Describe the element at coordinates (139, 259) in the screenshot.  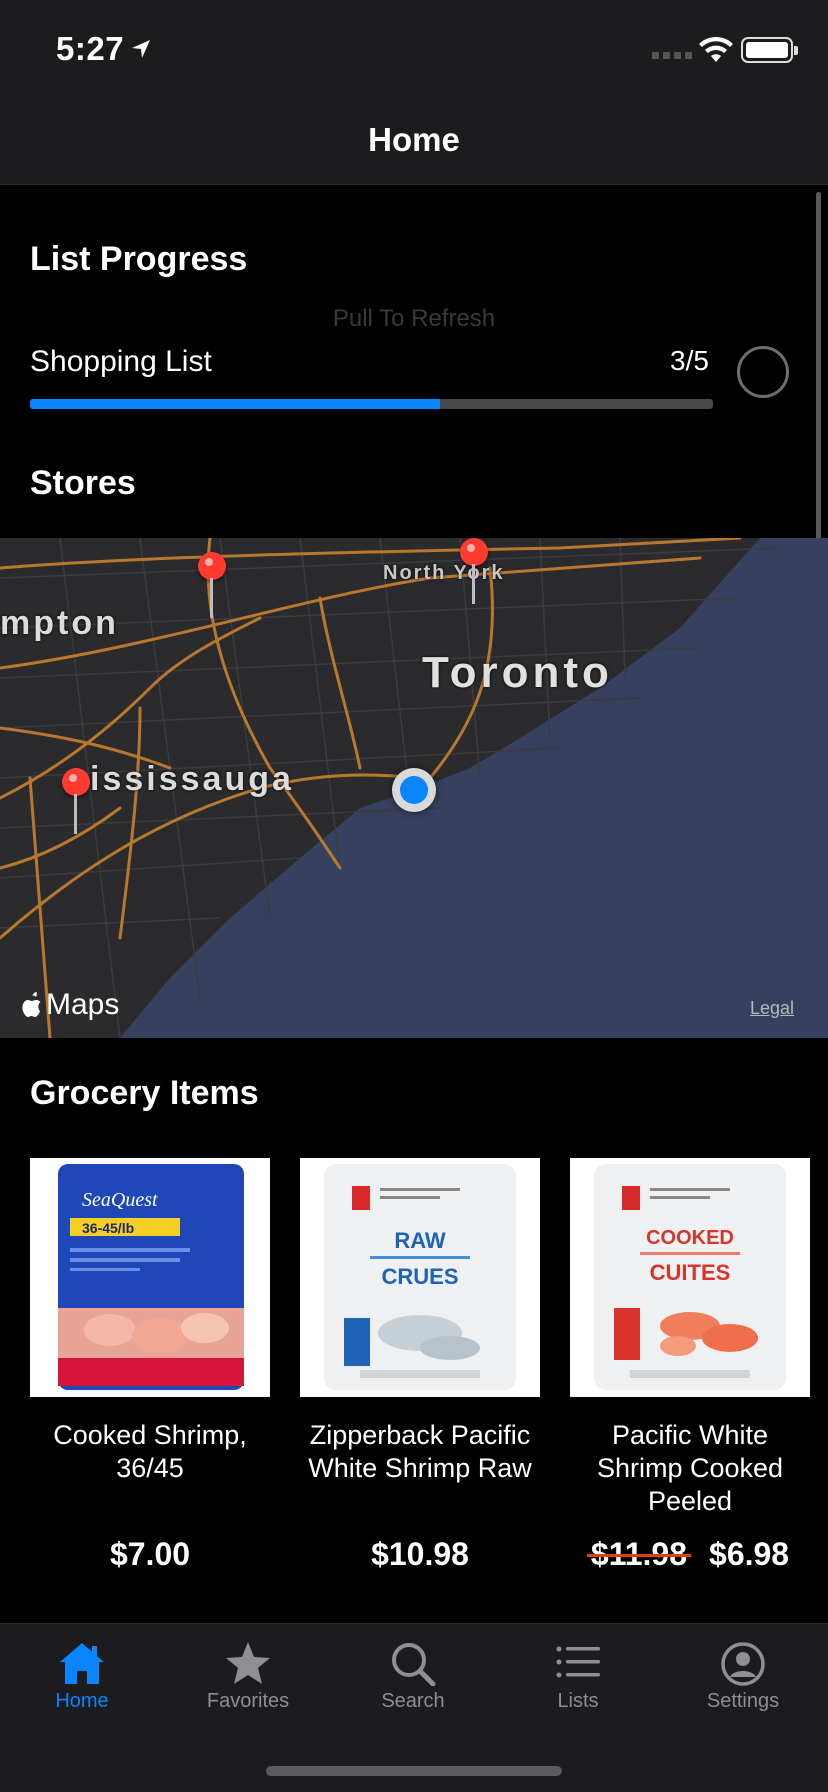
I see `list-progress-heading: List Progress` at that location.